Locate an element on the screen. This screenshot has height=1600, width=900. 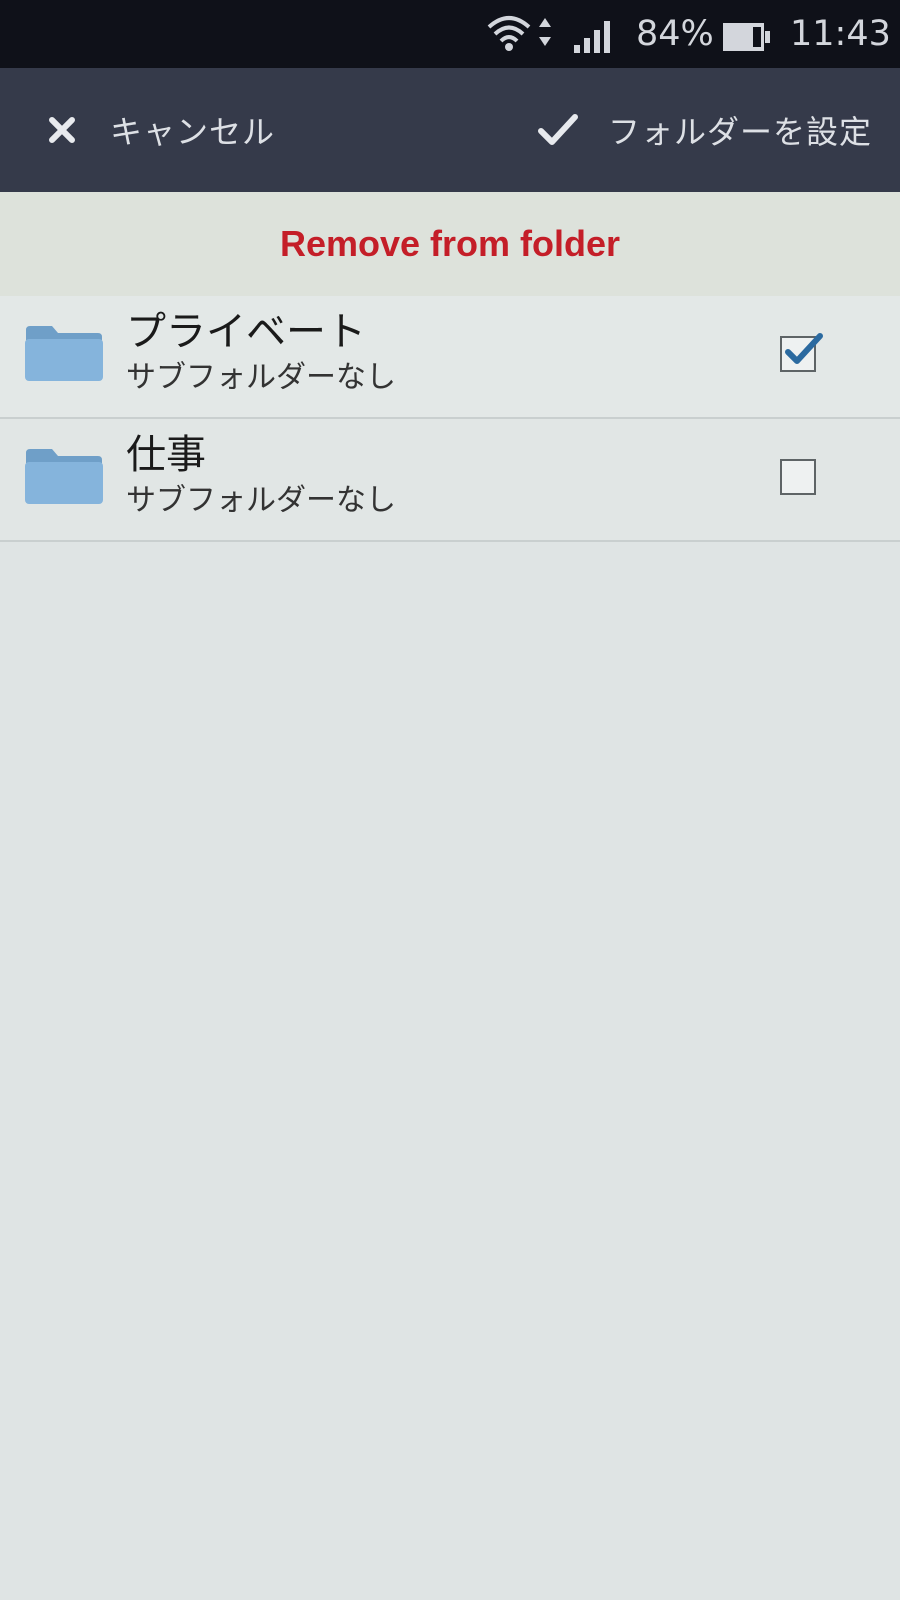
close-icon is located at coordinates (62, 130).